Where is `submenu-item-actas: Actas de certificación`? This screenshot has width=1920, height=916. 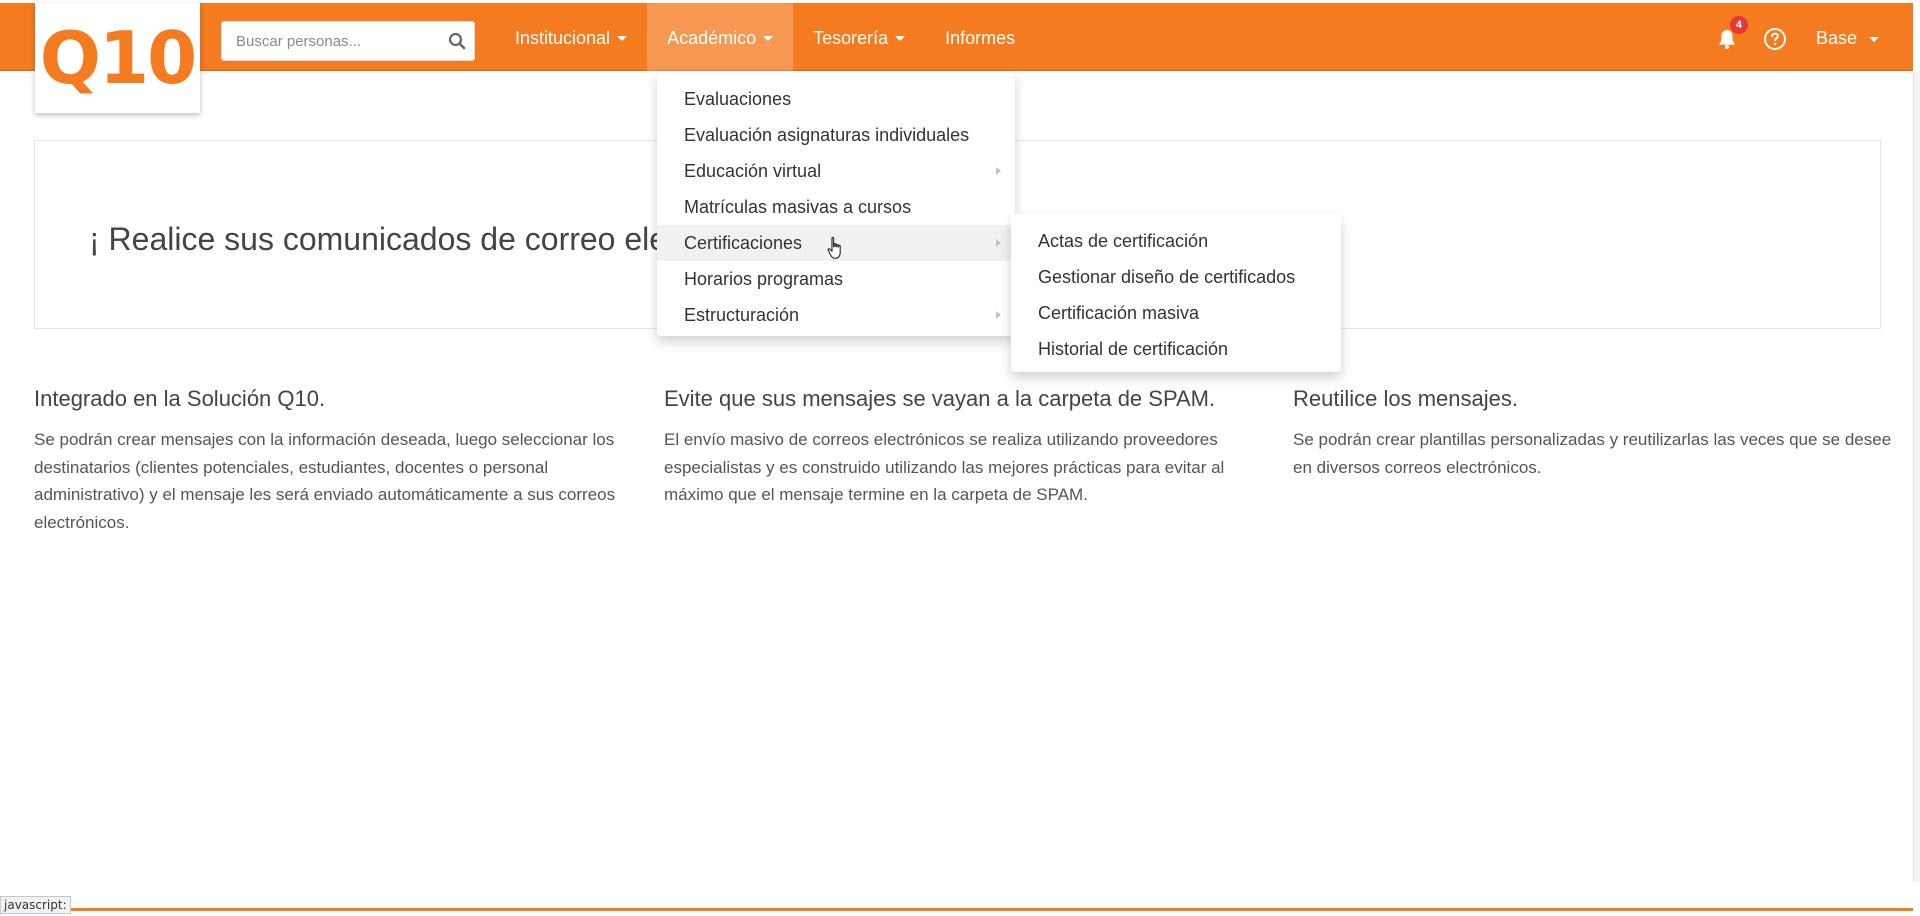 submenu-item-actas: Actas de certificación is located at coordinates (1176, 241).